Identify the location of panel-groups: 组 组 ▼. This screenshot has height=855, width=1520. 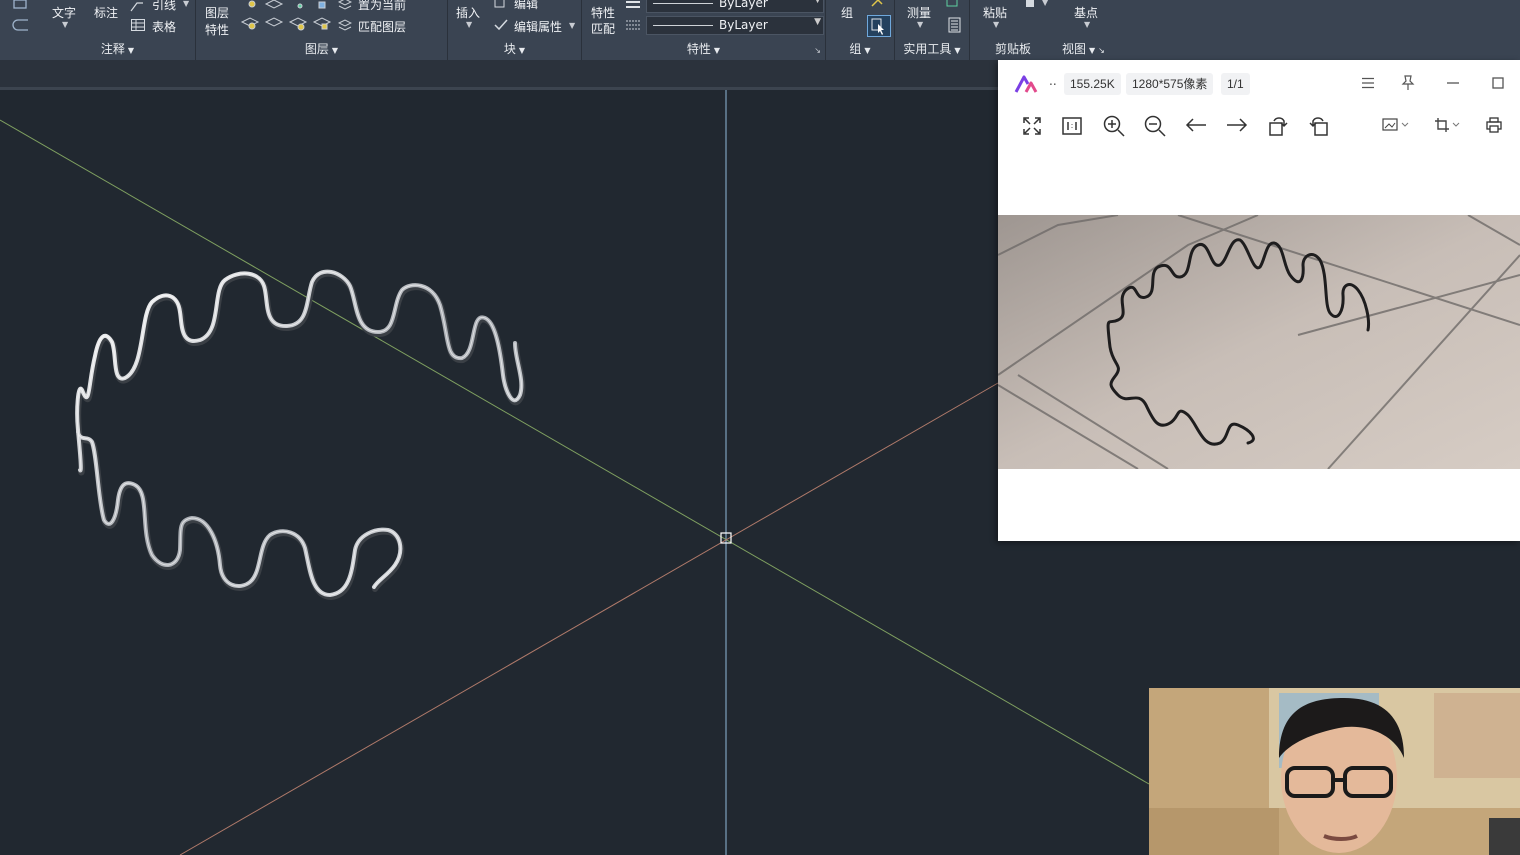
(860, 30).